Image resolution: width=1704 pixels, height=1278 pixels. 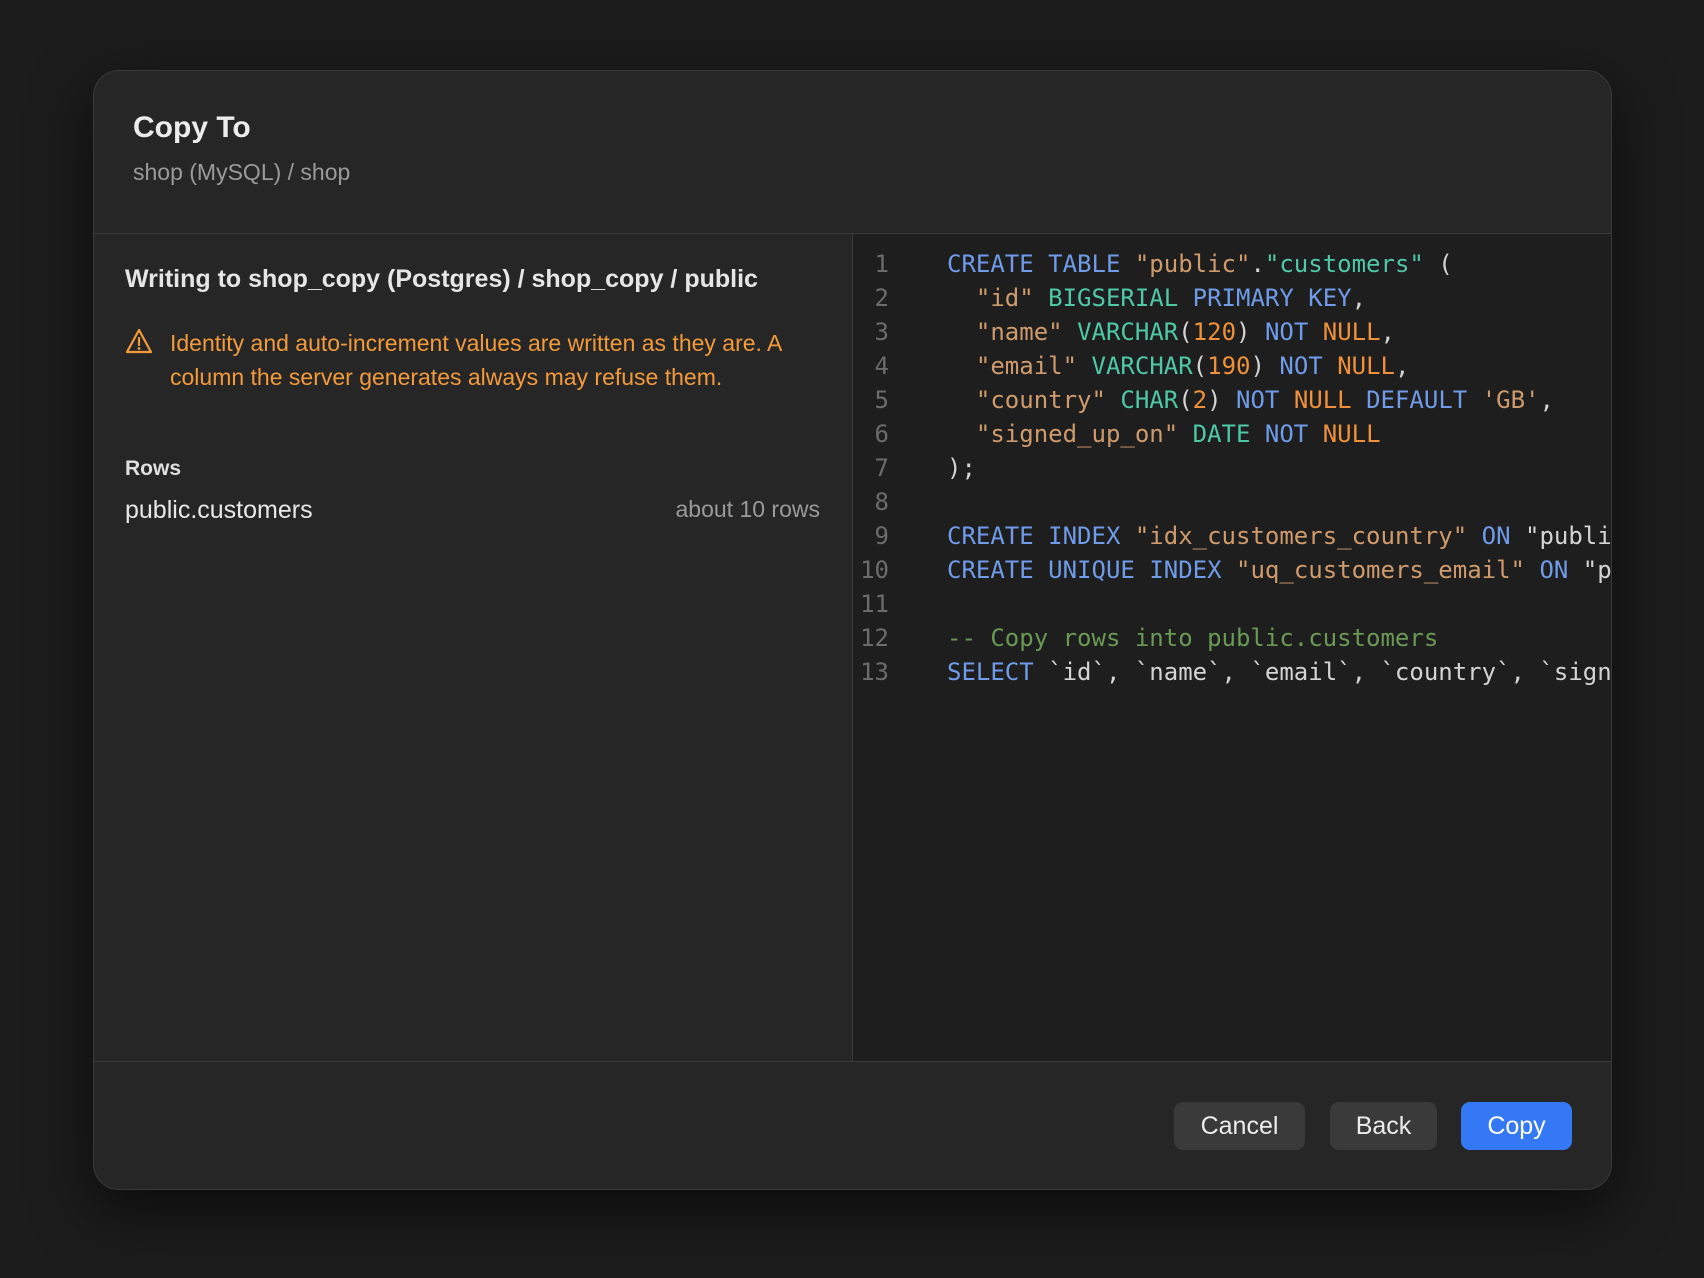 I want to click on code-token: VARCHAR, so click(x=1128, y=332).